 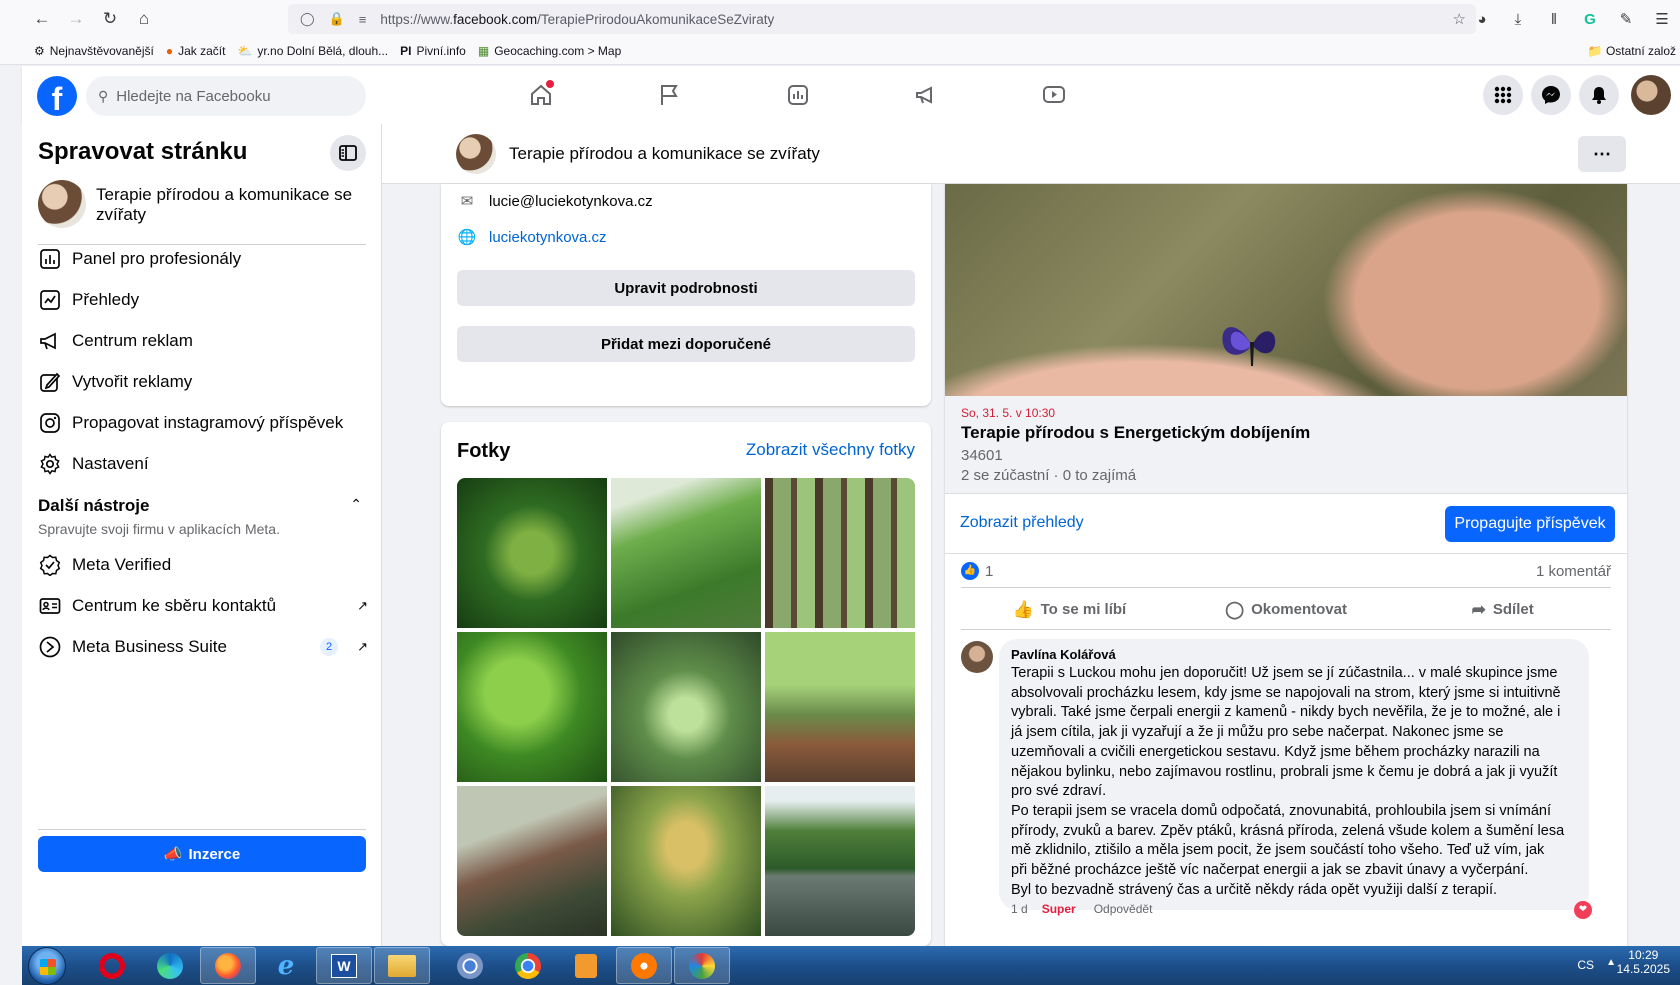 I want to click on menu-icon: ☰, so click(x=1662, y=19).